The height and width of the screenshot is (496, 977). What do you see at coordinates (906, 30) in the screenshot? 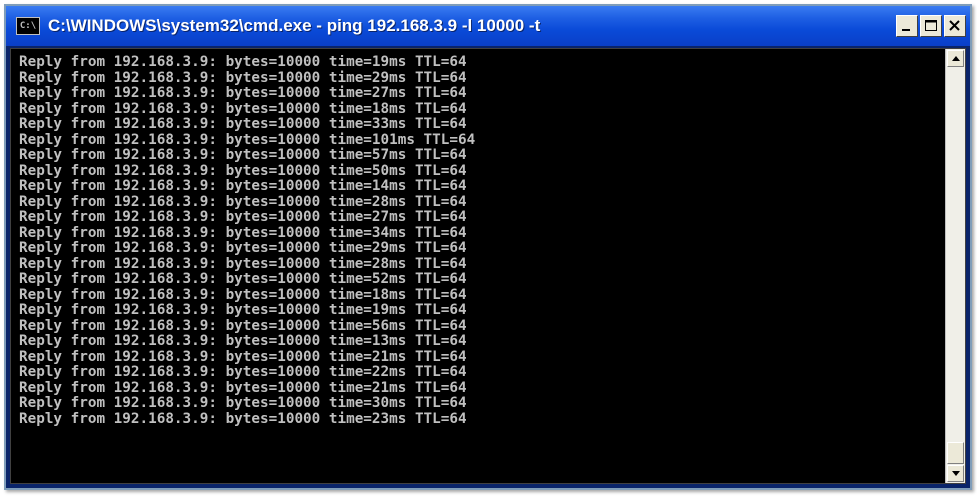
I see `minimize-icon` at bounding box center [906, 30].